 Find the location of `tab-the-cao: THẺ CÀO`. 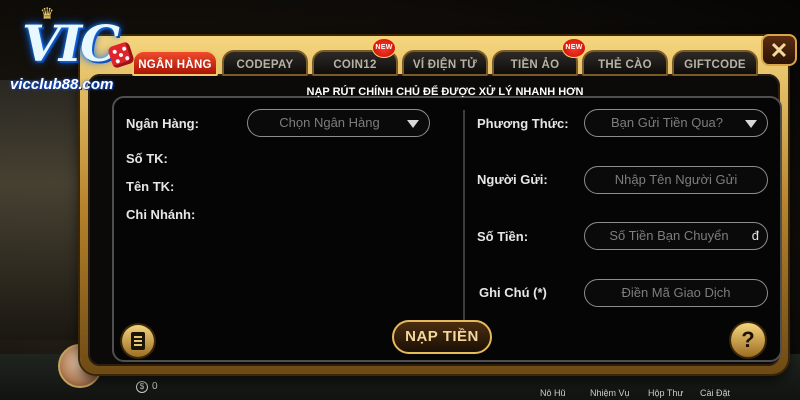

tab-the-cao: THẺ CÀO is located at coordinates (625, 63).